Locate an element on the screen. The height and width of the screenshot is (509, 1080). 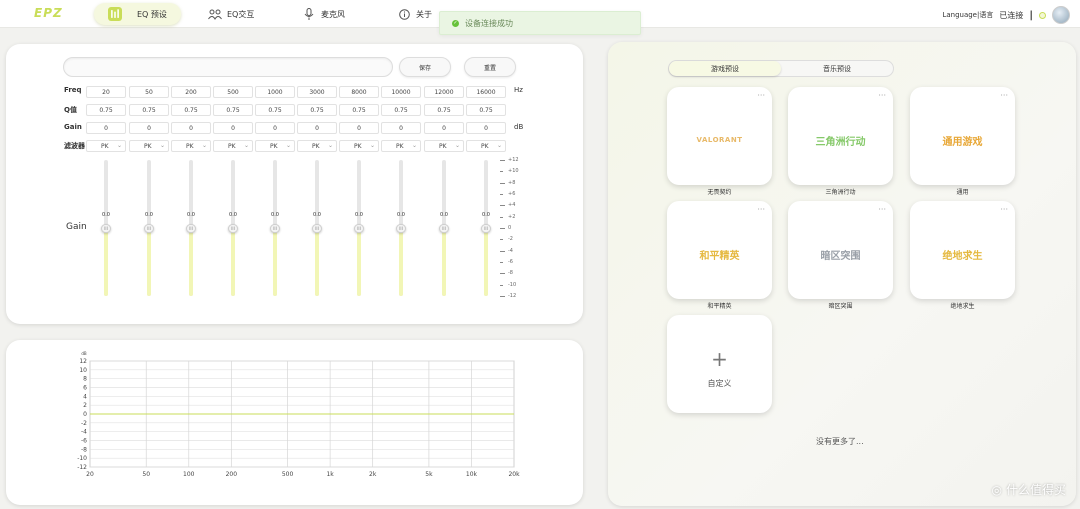
nav-tab-about: 关于 is located at coordinates (414, 14).